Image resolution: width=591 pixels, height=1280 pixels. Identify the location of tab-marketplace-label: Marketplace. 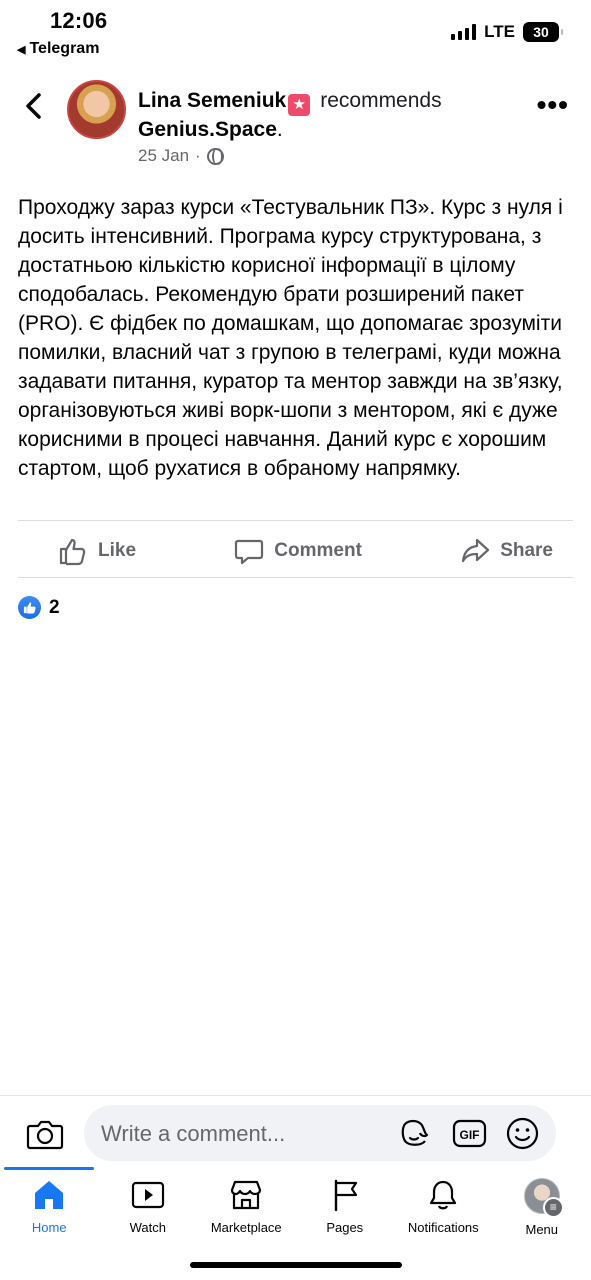
(246, 1227).